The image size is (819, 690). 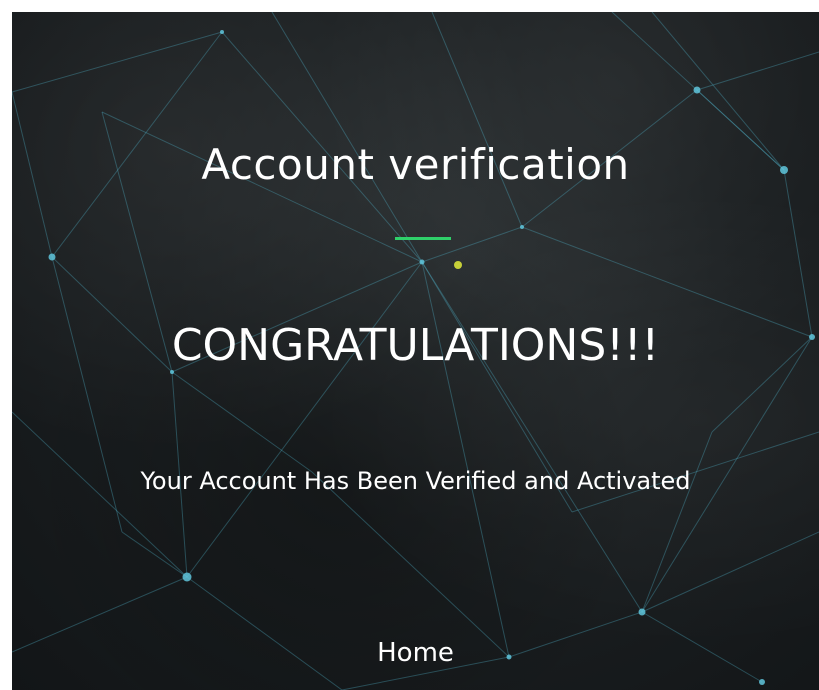 I want to click on congratulations-headline: CONGRATULATIONS!!!, so click(x=415, y=345).